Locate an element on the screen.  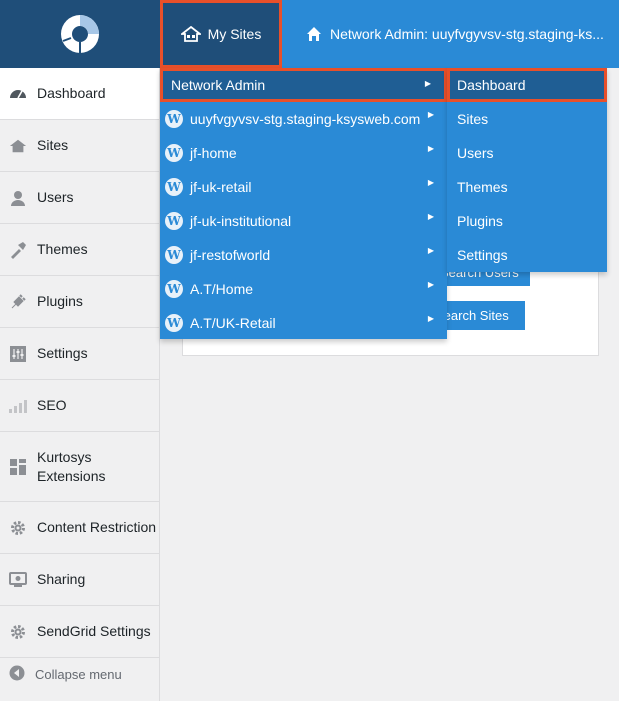
sidebar-item-plugins: Plugins is located at coordinates (79, 302).